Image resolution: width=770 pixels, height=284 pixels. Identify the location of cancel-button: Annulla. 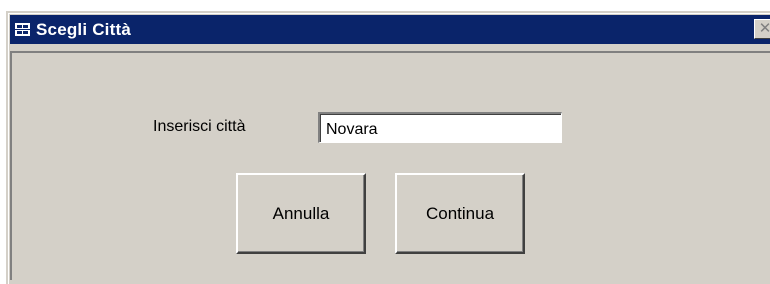
(301, 213).